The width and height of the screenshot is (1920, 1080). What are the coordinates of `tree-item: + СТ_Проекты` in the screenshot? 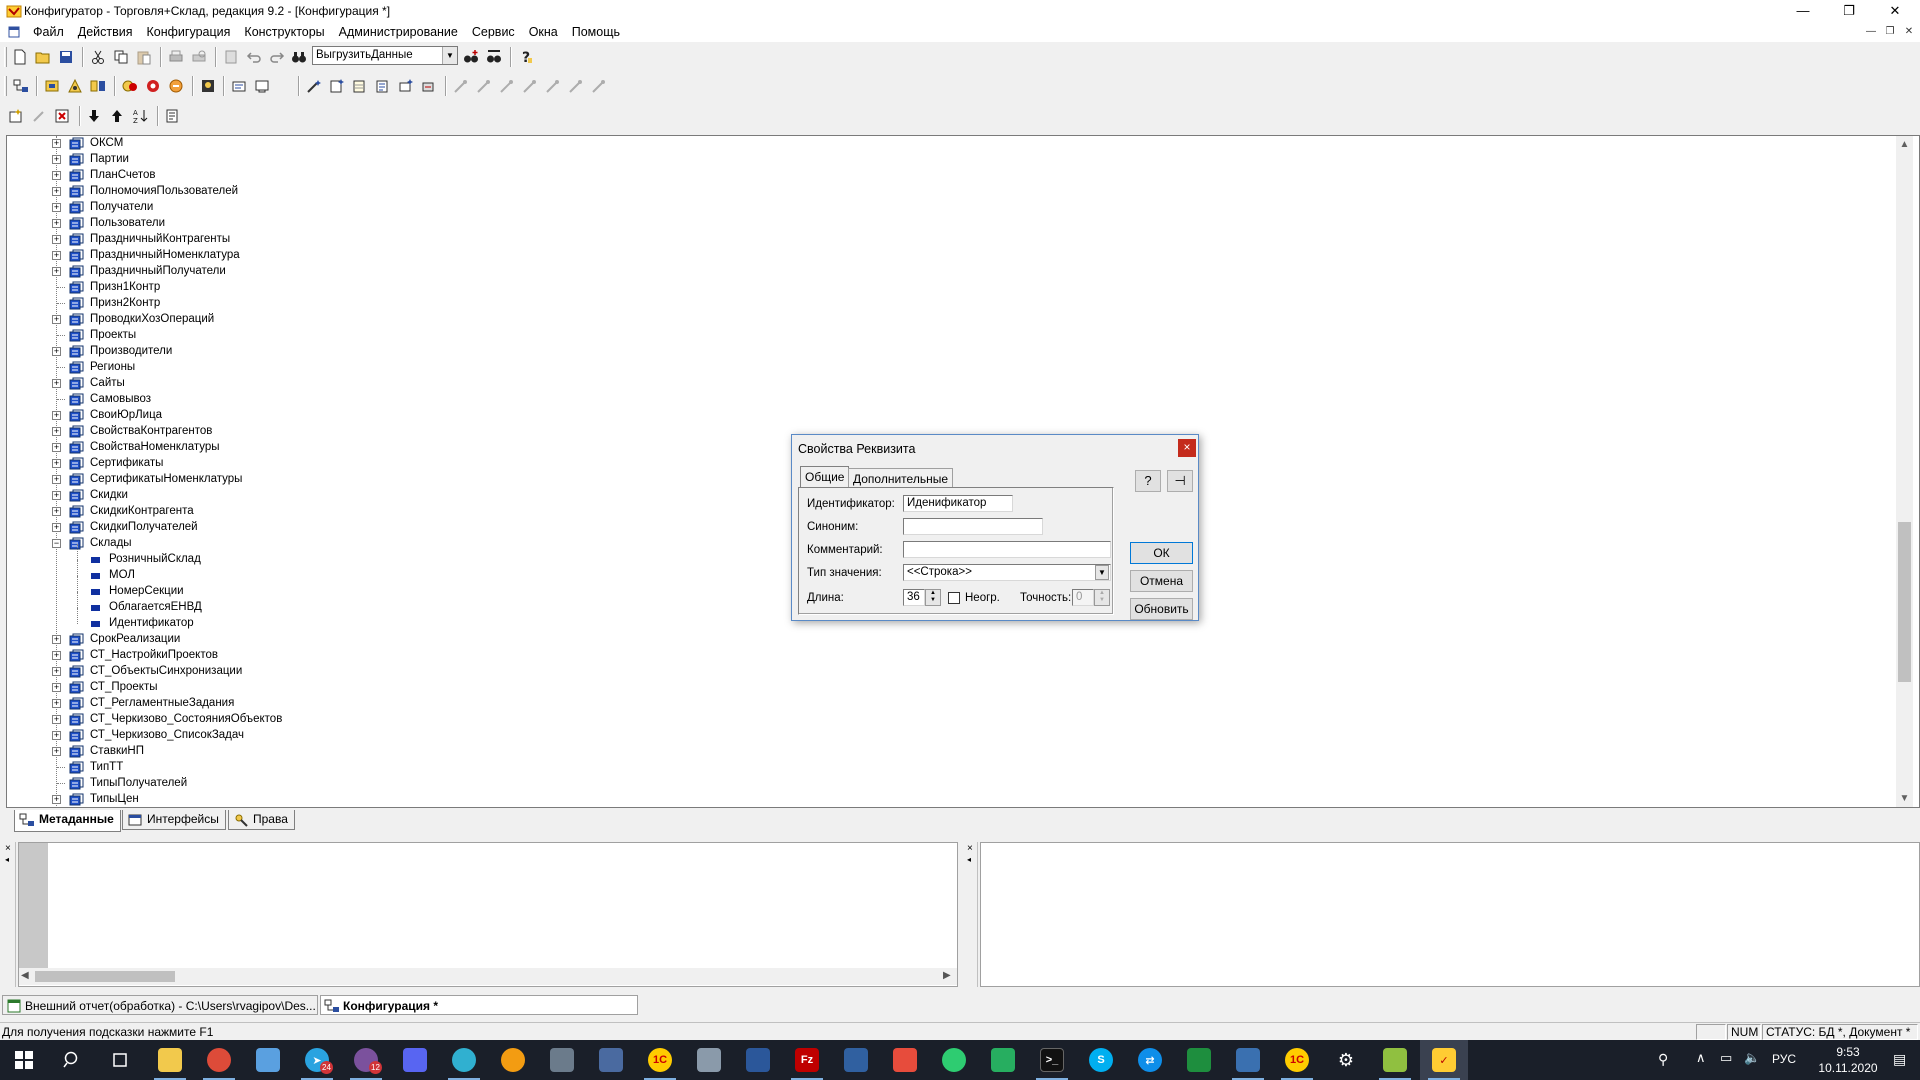 It's located at (947, 688).